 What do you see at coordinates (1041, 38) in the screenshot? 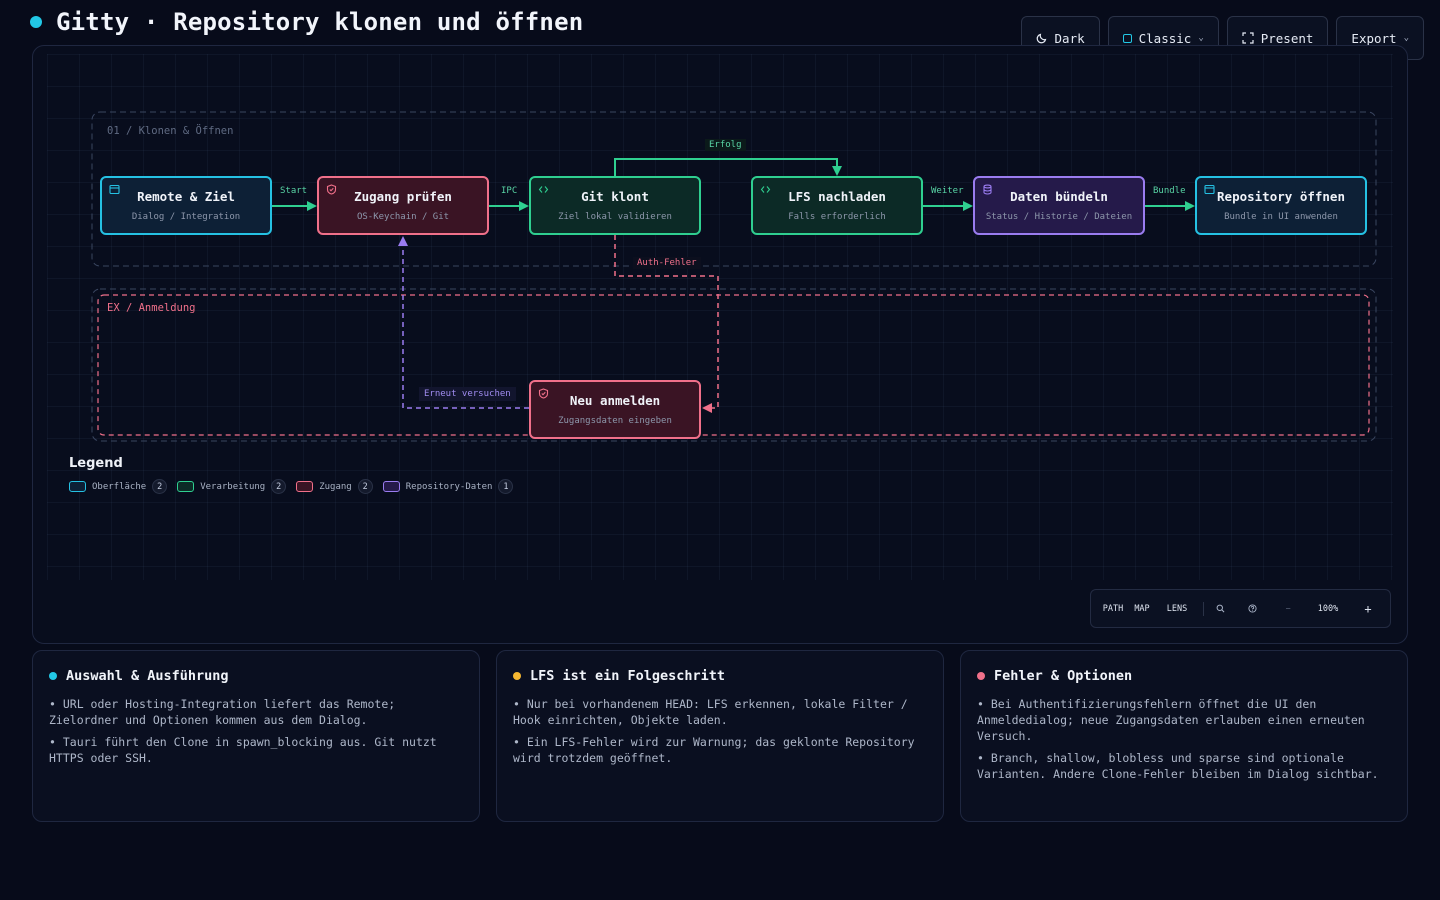
I see `moon-icon` at bounding box center [1041, 38].